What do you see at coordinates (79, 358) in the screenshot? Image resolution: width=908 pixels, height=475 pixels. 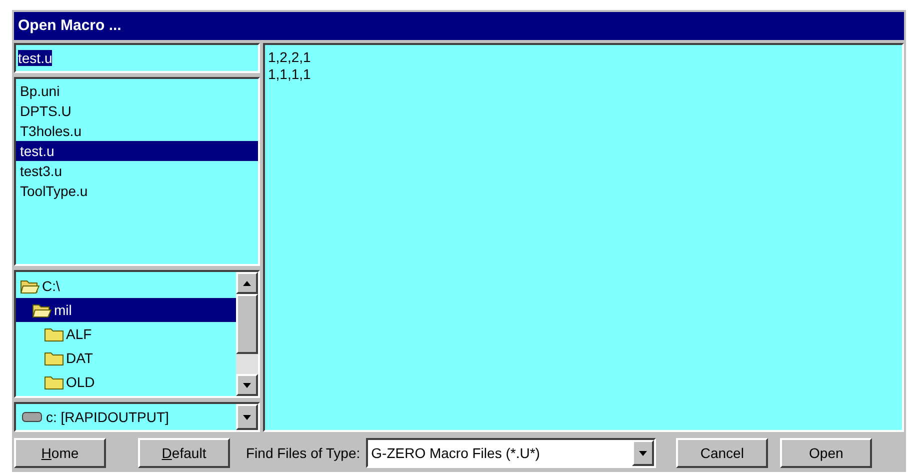 I see `folder-name: DAT` at bounding box center [79, 358].